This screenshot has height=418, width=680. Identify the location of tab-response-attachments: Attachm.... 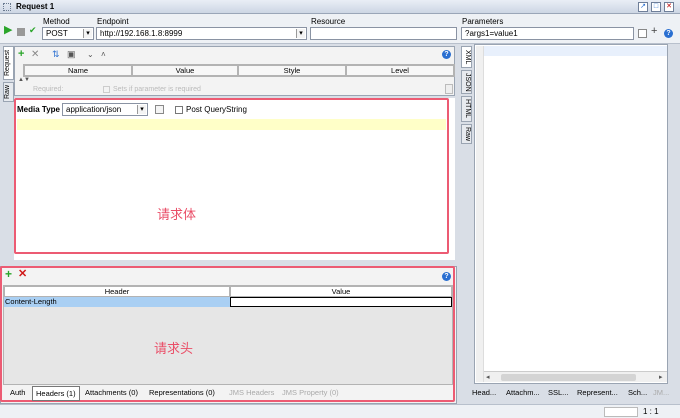
(523, 393).